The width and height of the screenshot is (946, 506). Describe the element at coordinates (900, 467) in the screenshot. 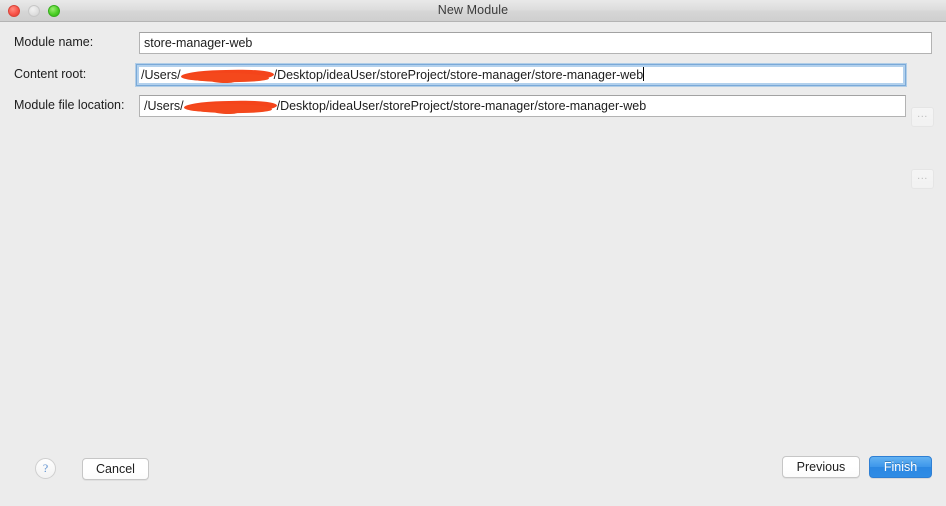

I see `finish-button: Finish` at that location.